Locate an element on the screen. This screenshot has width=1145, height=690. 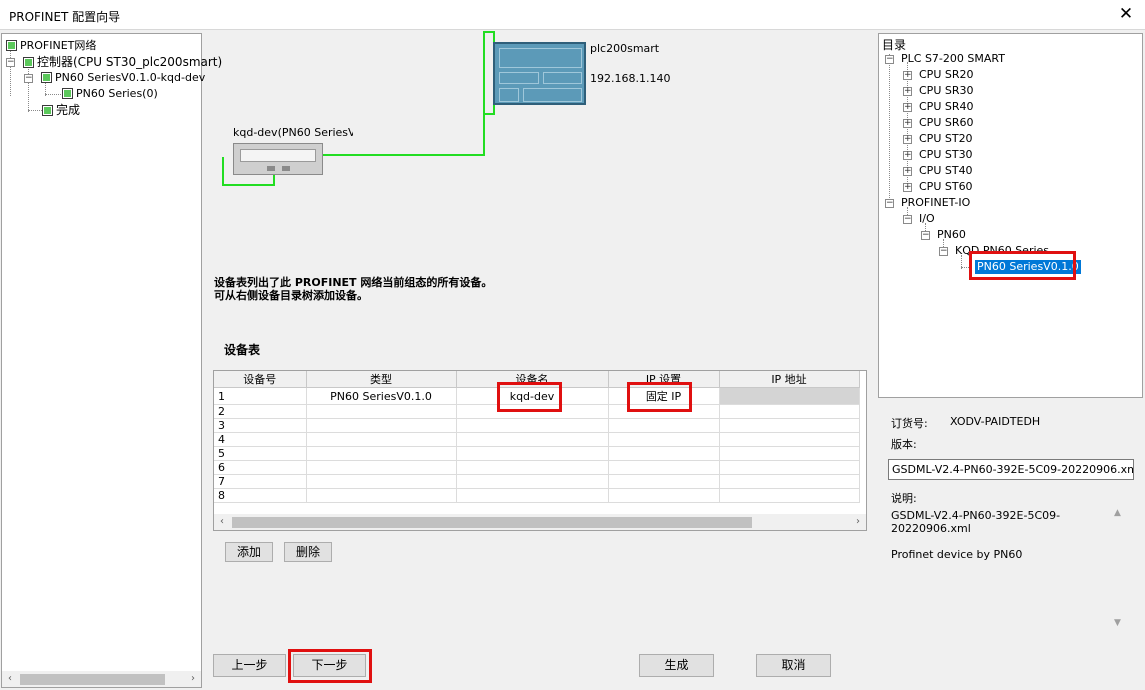
scroll-down-icon: ▼ is located at coordinates (1117, 623).